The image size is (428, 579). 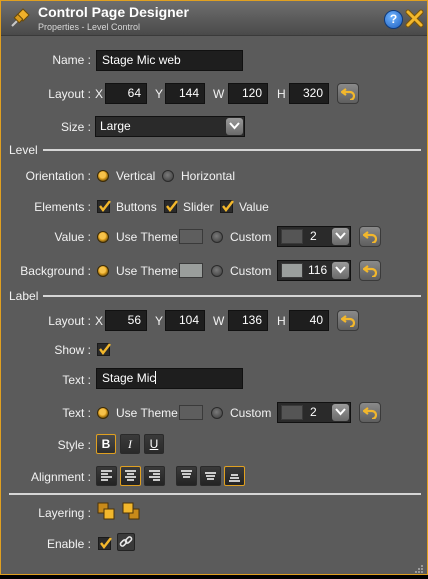 I want to click on orientation-horizontal-radio, so click(x=168, y=176).